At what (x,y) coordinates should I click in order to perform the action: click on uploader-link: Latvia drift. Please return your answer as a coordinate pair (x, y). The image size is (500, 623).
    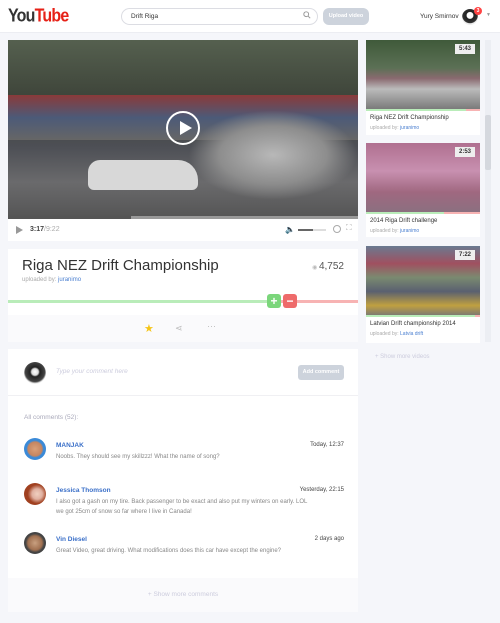
    Looking at the image, I should click on (411, 334).